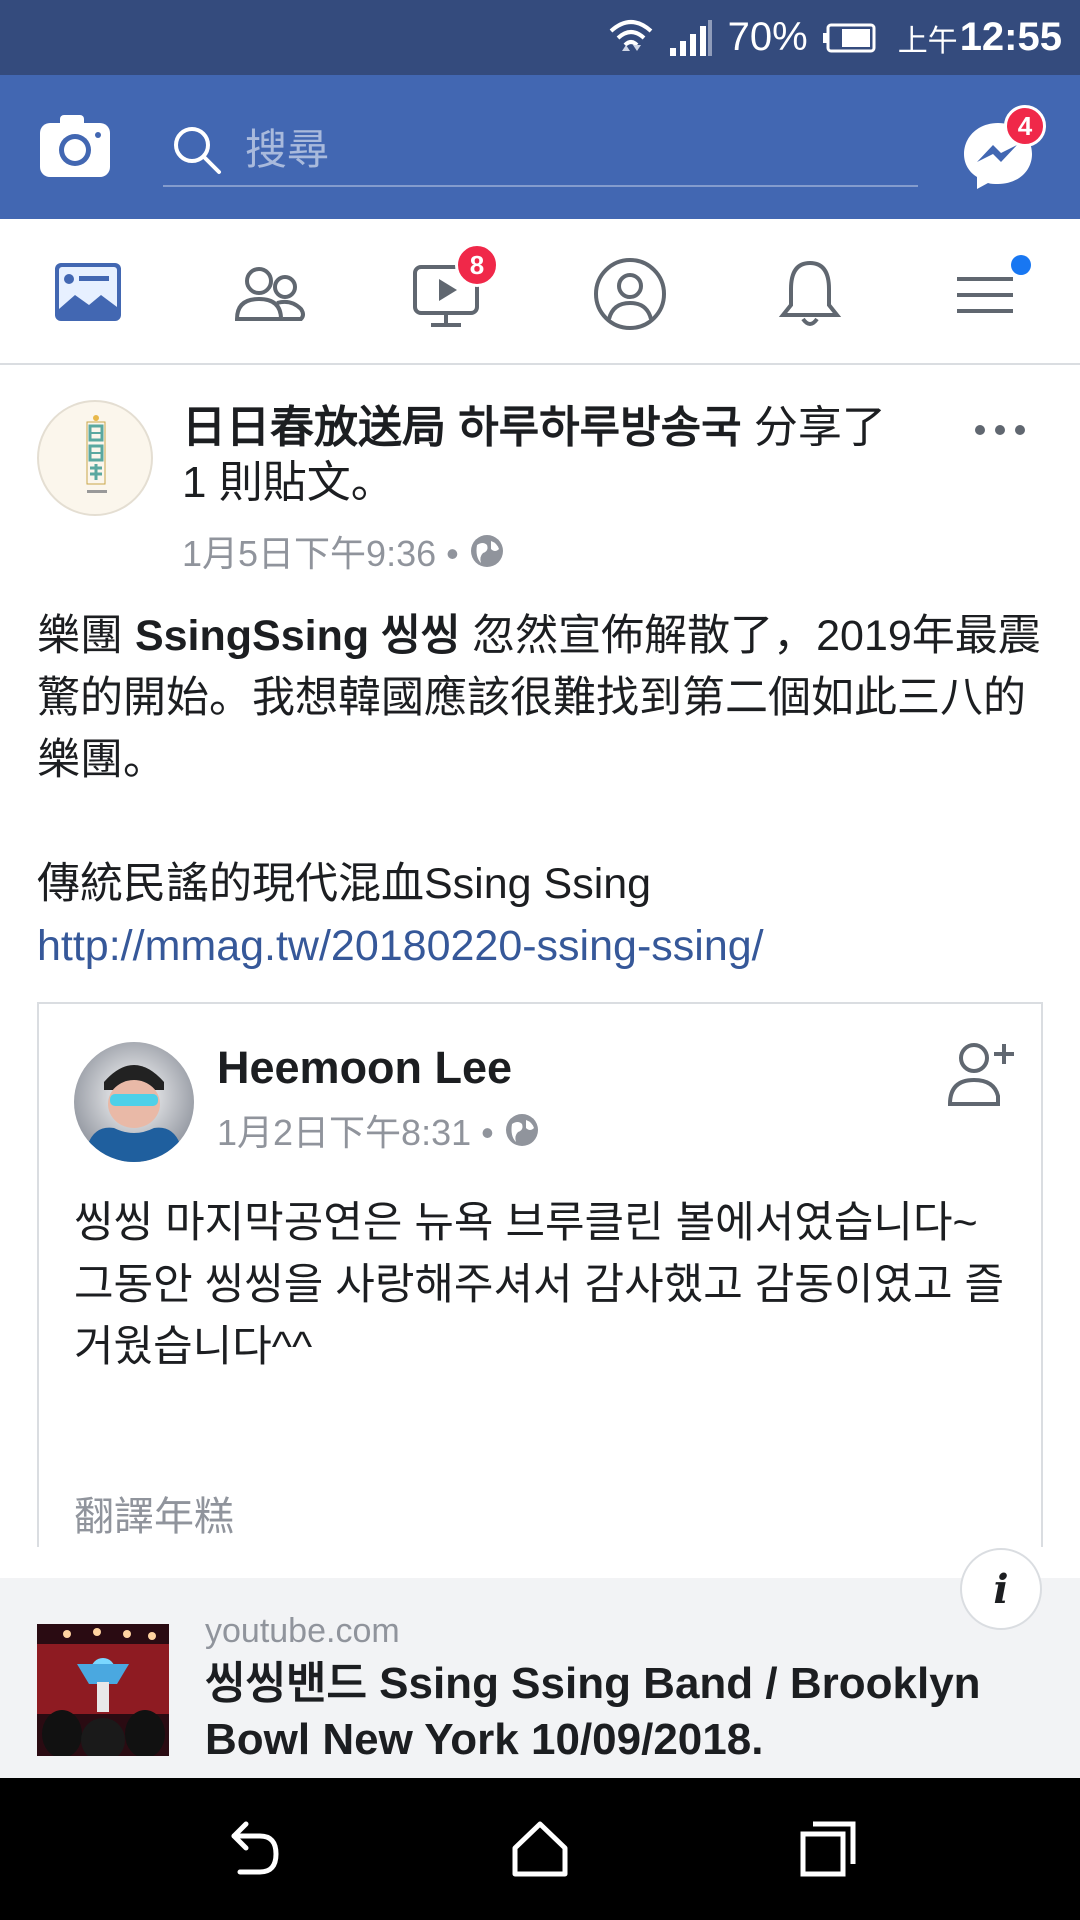 Image resolution: width=1080 pixels, height=1920 pixels. I want to click on avatar-photo, so click(134, 1102).